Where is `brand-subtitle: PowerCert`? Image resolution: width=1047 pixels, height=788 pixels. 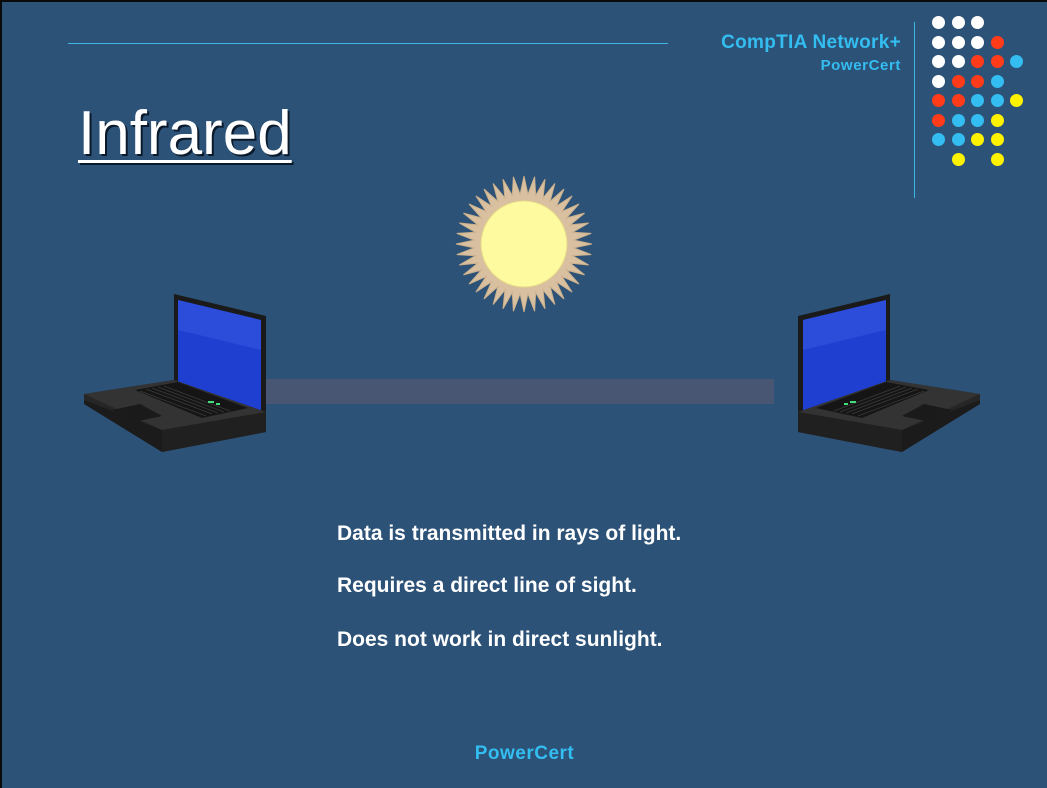
brand-subtitle: PowerCert is located at coordinates (860, 65).